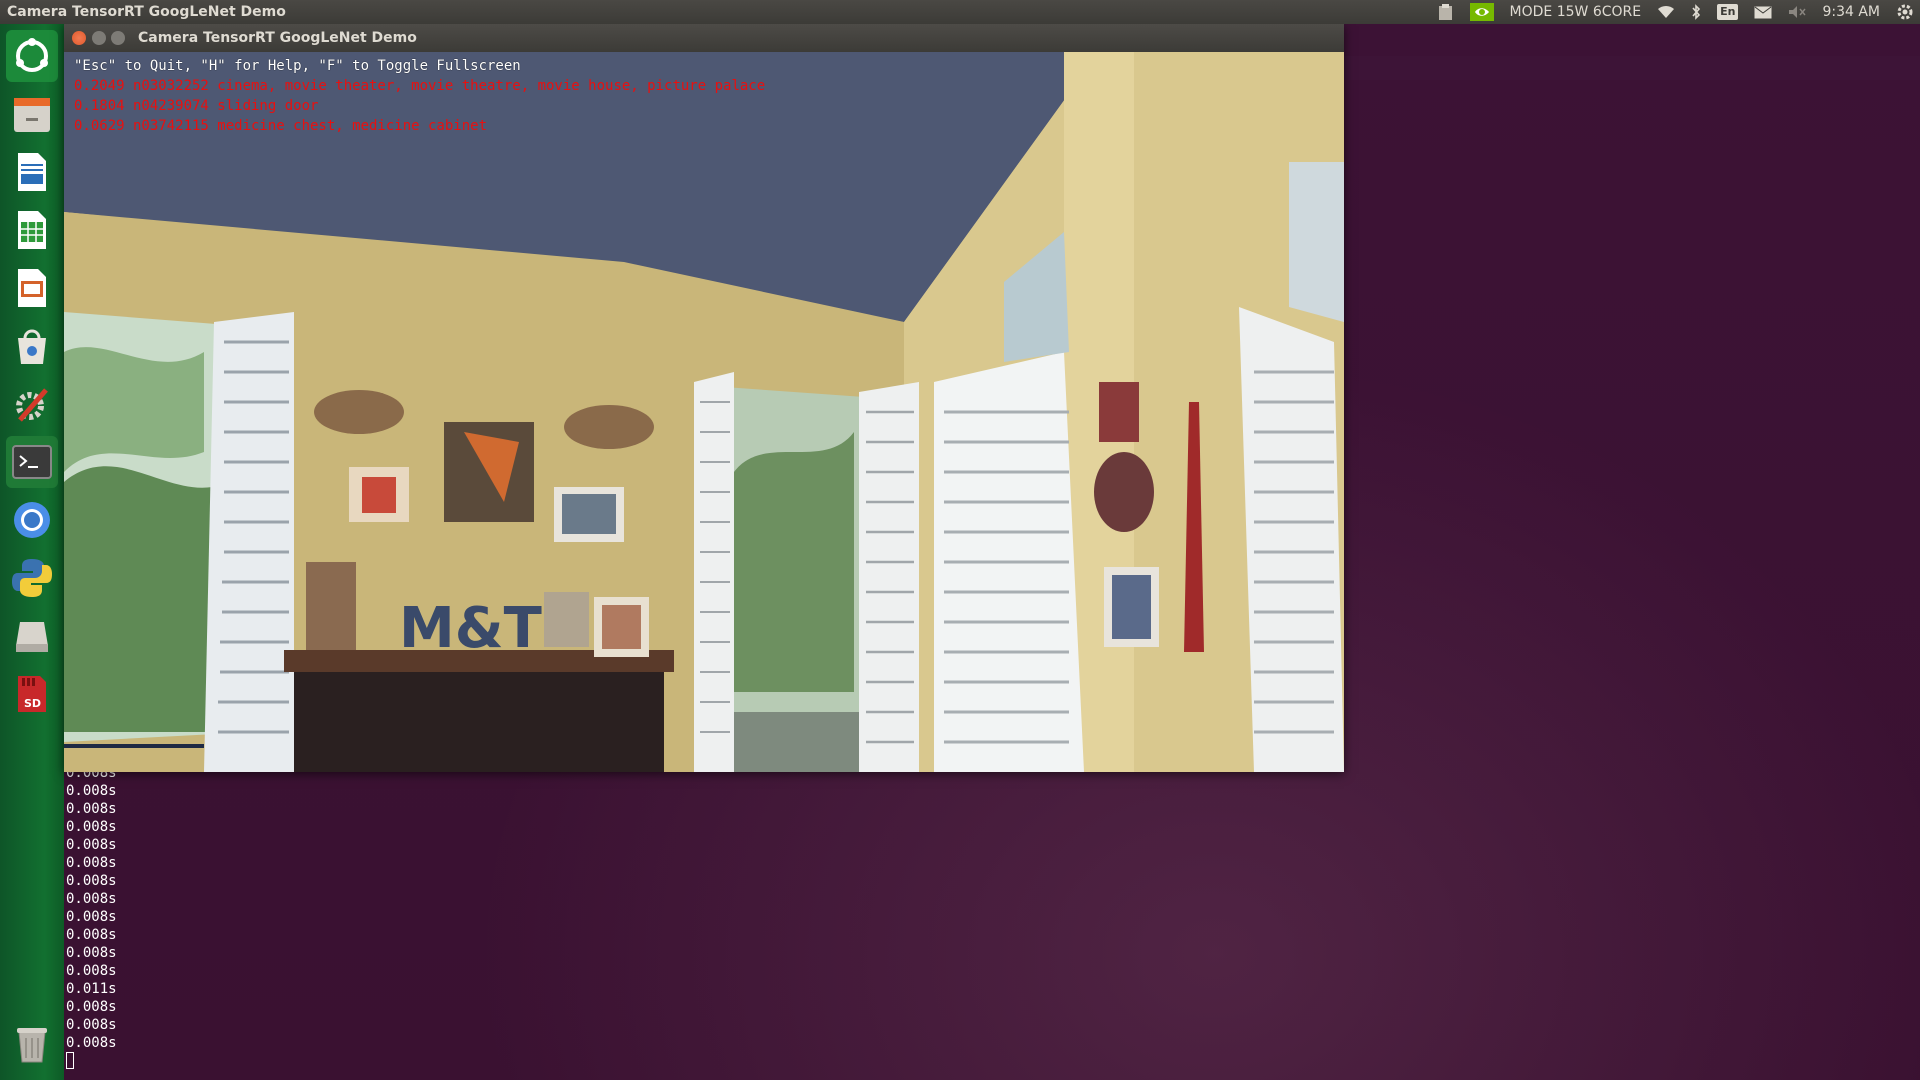  I want to click on keyboard-layout-indicator: En, so click(1728, 12).